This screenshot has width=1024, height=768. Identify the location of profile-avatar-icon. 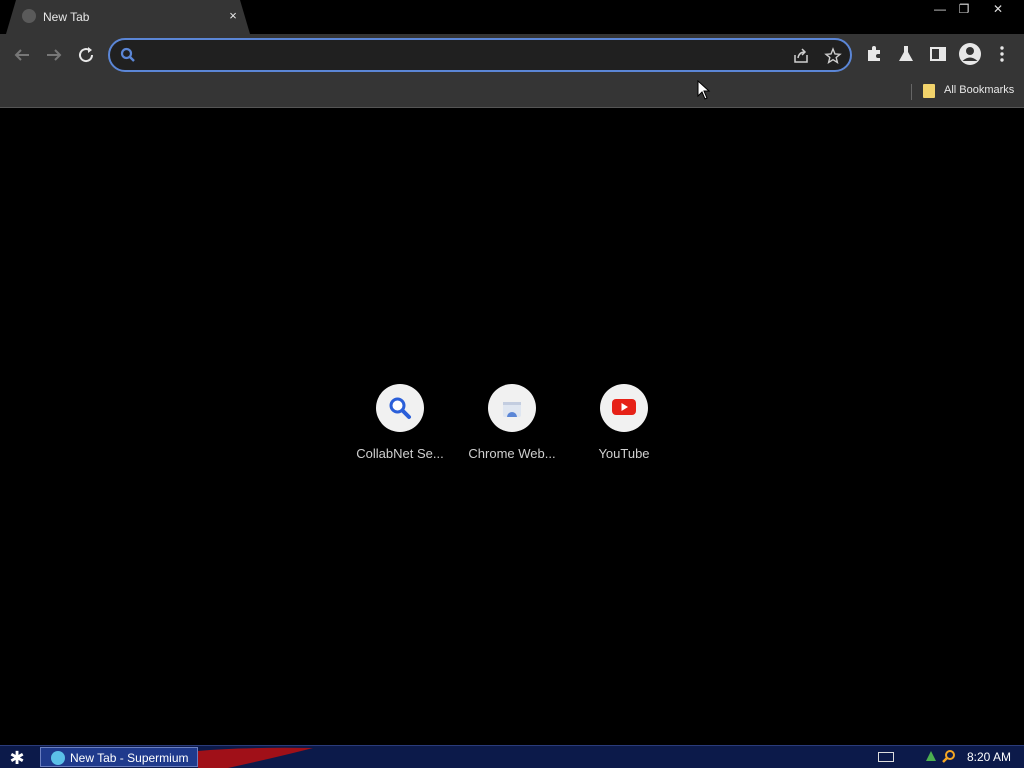
(970, 54).